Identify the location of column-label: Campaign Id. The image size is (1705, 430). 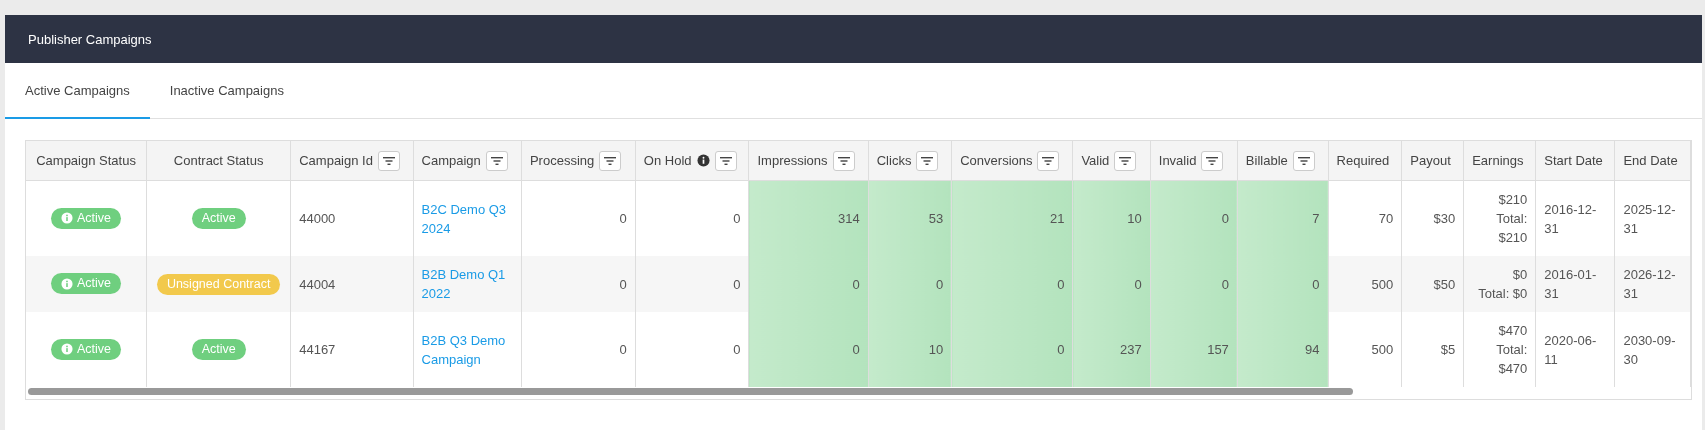
(336, 160).